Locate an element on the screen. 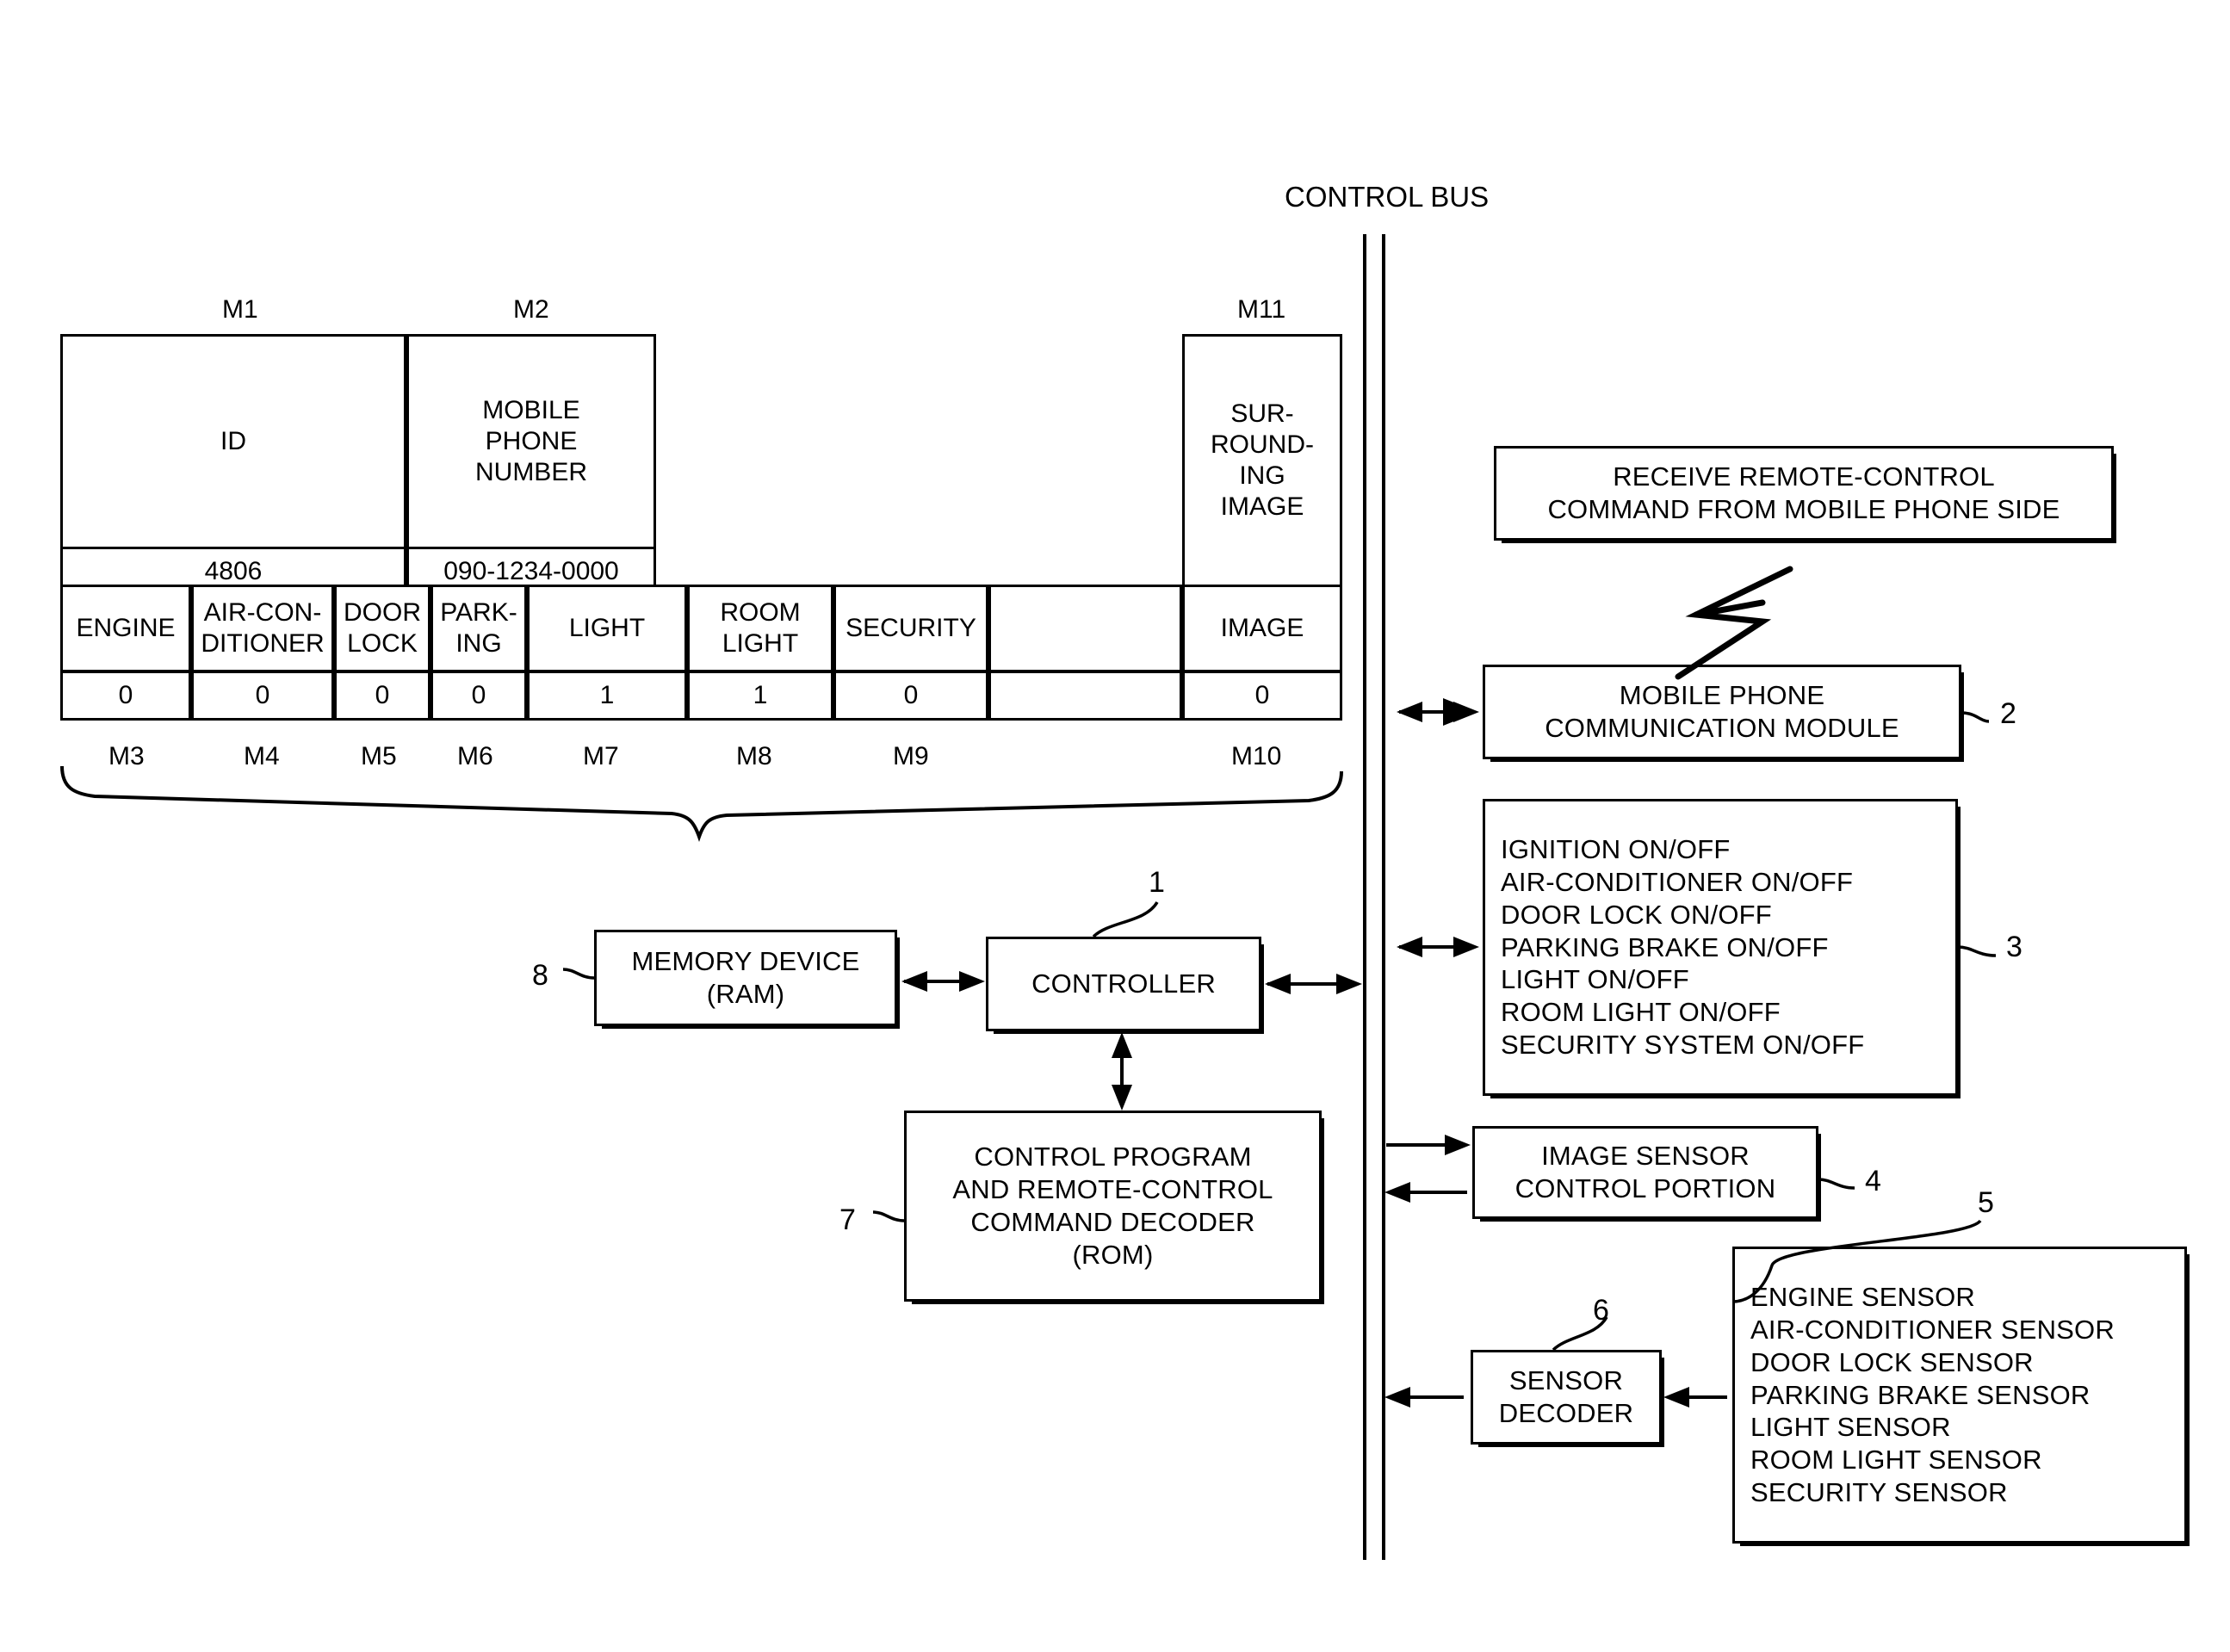 This screenshot has height=1652, width=2230. table-status-value-light-text: 1 is located at coordinates (607, 695).